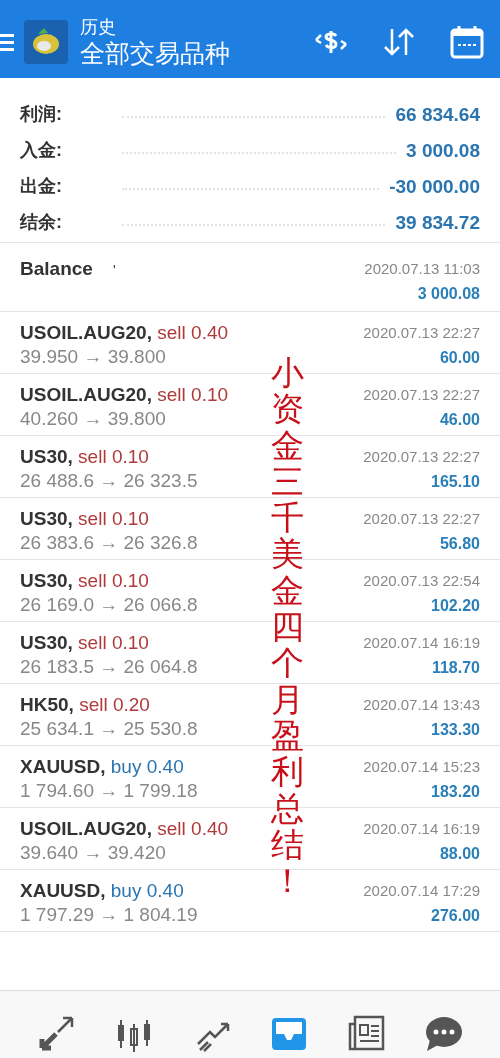  What do you see at coordinates (93, 419) in the screenshot?
I see `deal-prices: 40.260 → 39.800` at bounding box center [93, 419].